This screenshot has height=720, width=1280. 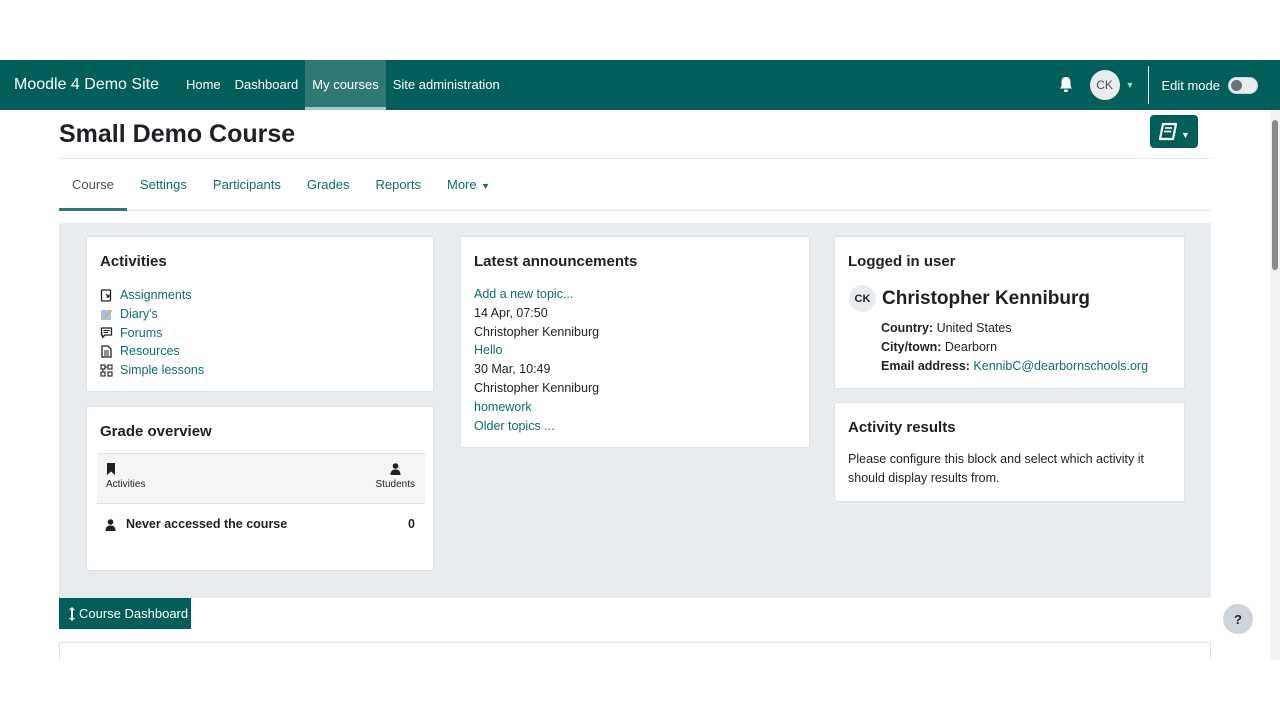 What do you see at coordinates (907, 328) in the screenshot?
I see `country-label: Country:` at bounding box center [907, 328].